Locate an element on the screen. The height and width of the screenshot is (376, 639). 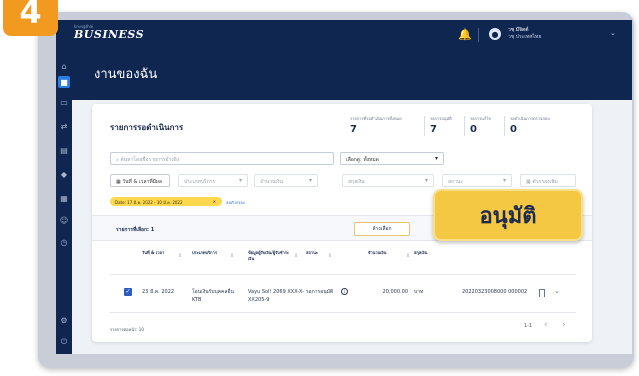
date-filter: ▦ วันที่ & เวลาที่มีผล is located at coordinates (140, 180).